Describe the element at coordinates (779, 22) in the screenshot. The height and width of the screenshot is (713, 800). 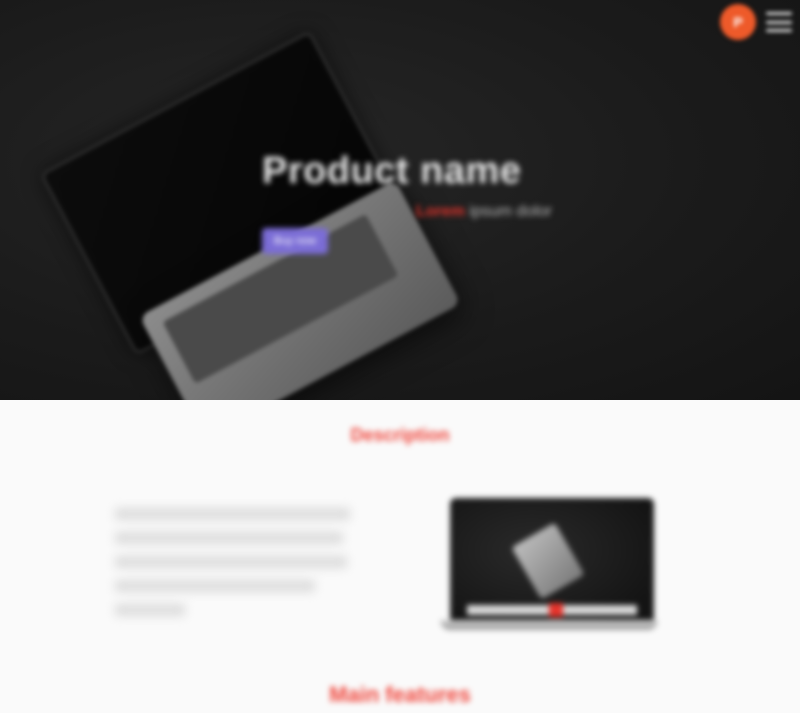
I see `hamburger-icon` at that location.